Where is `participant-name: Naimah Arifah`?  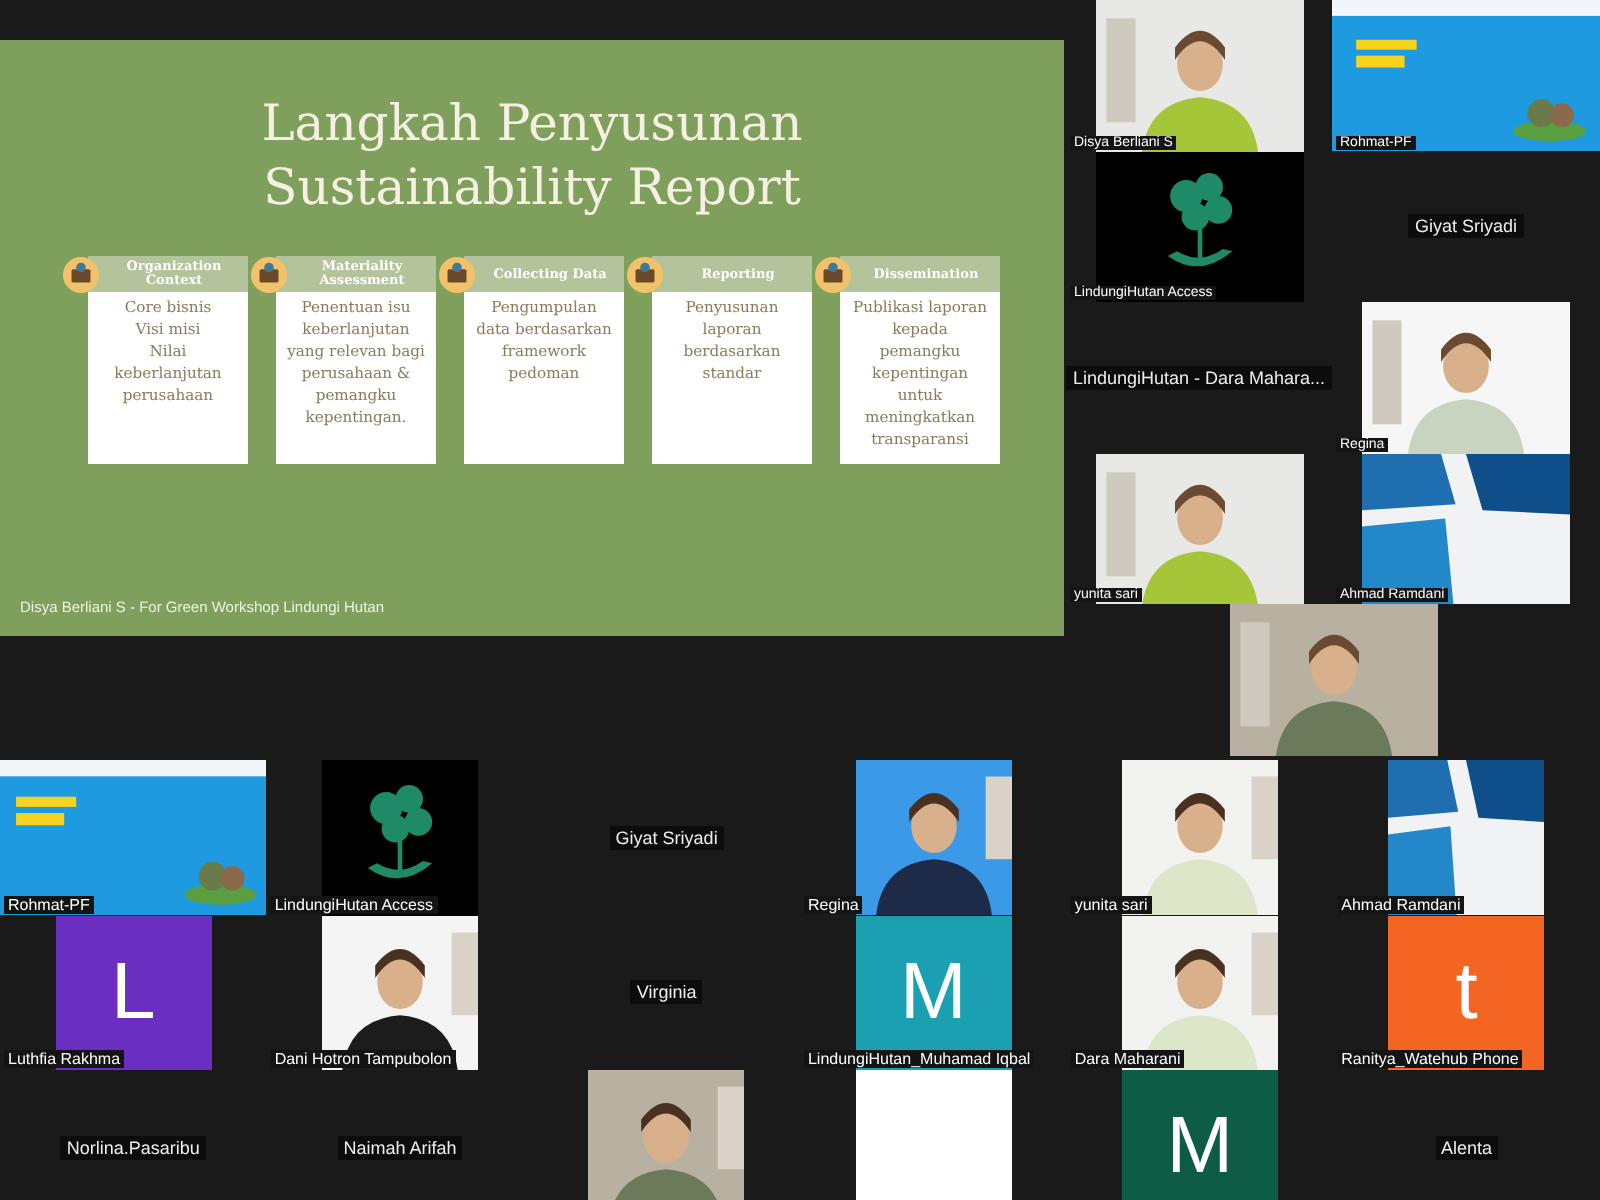
participant-name: Naimah Arifah is located at coordinates (400, 1147).